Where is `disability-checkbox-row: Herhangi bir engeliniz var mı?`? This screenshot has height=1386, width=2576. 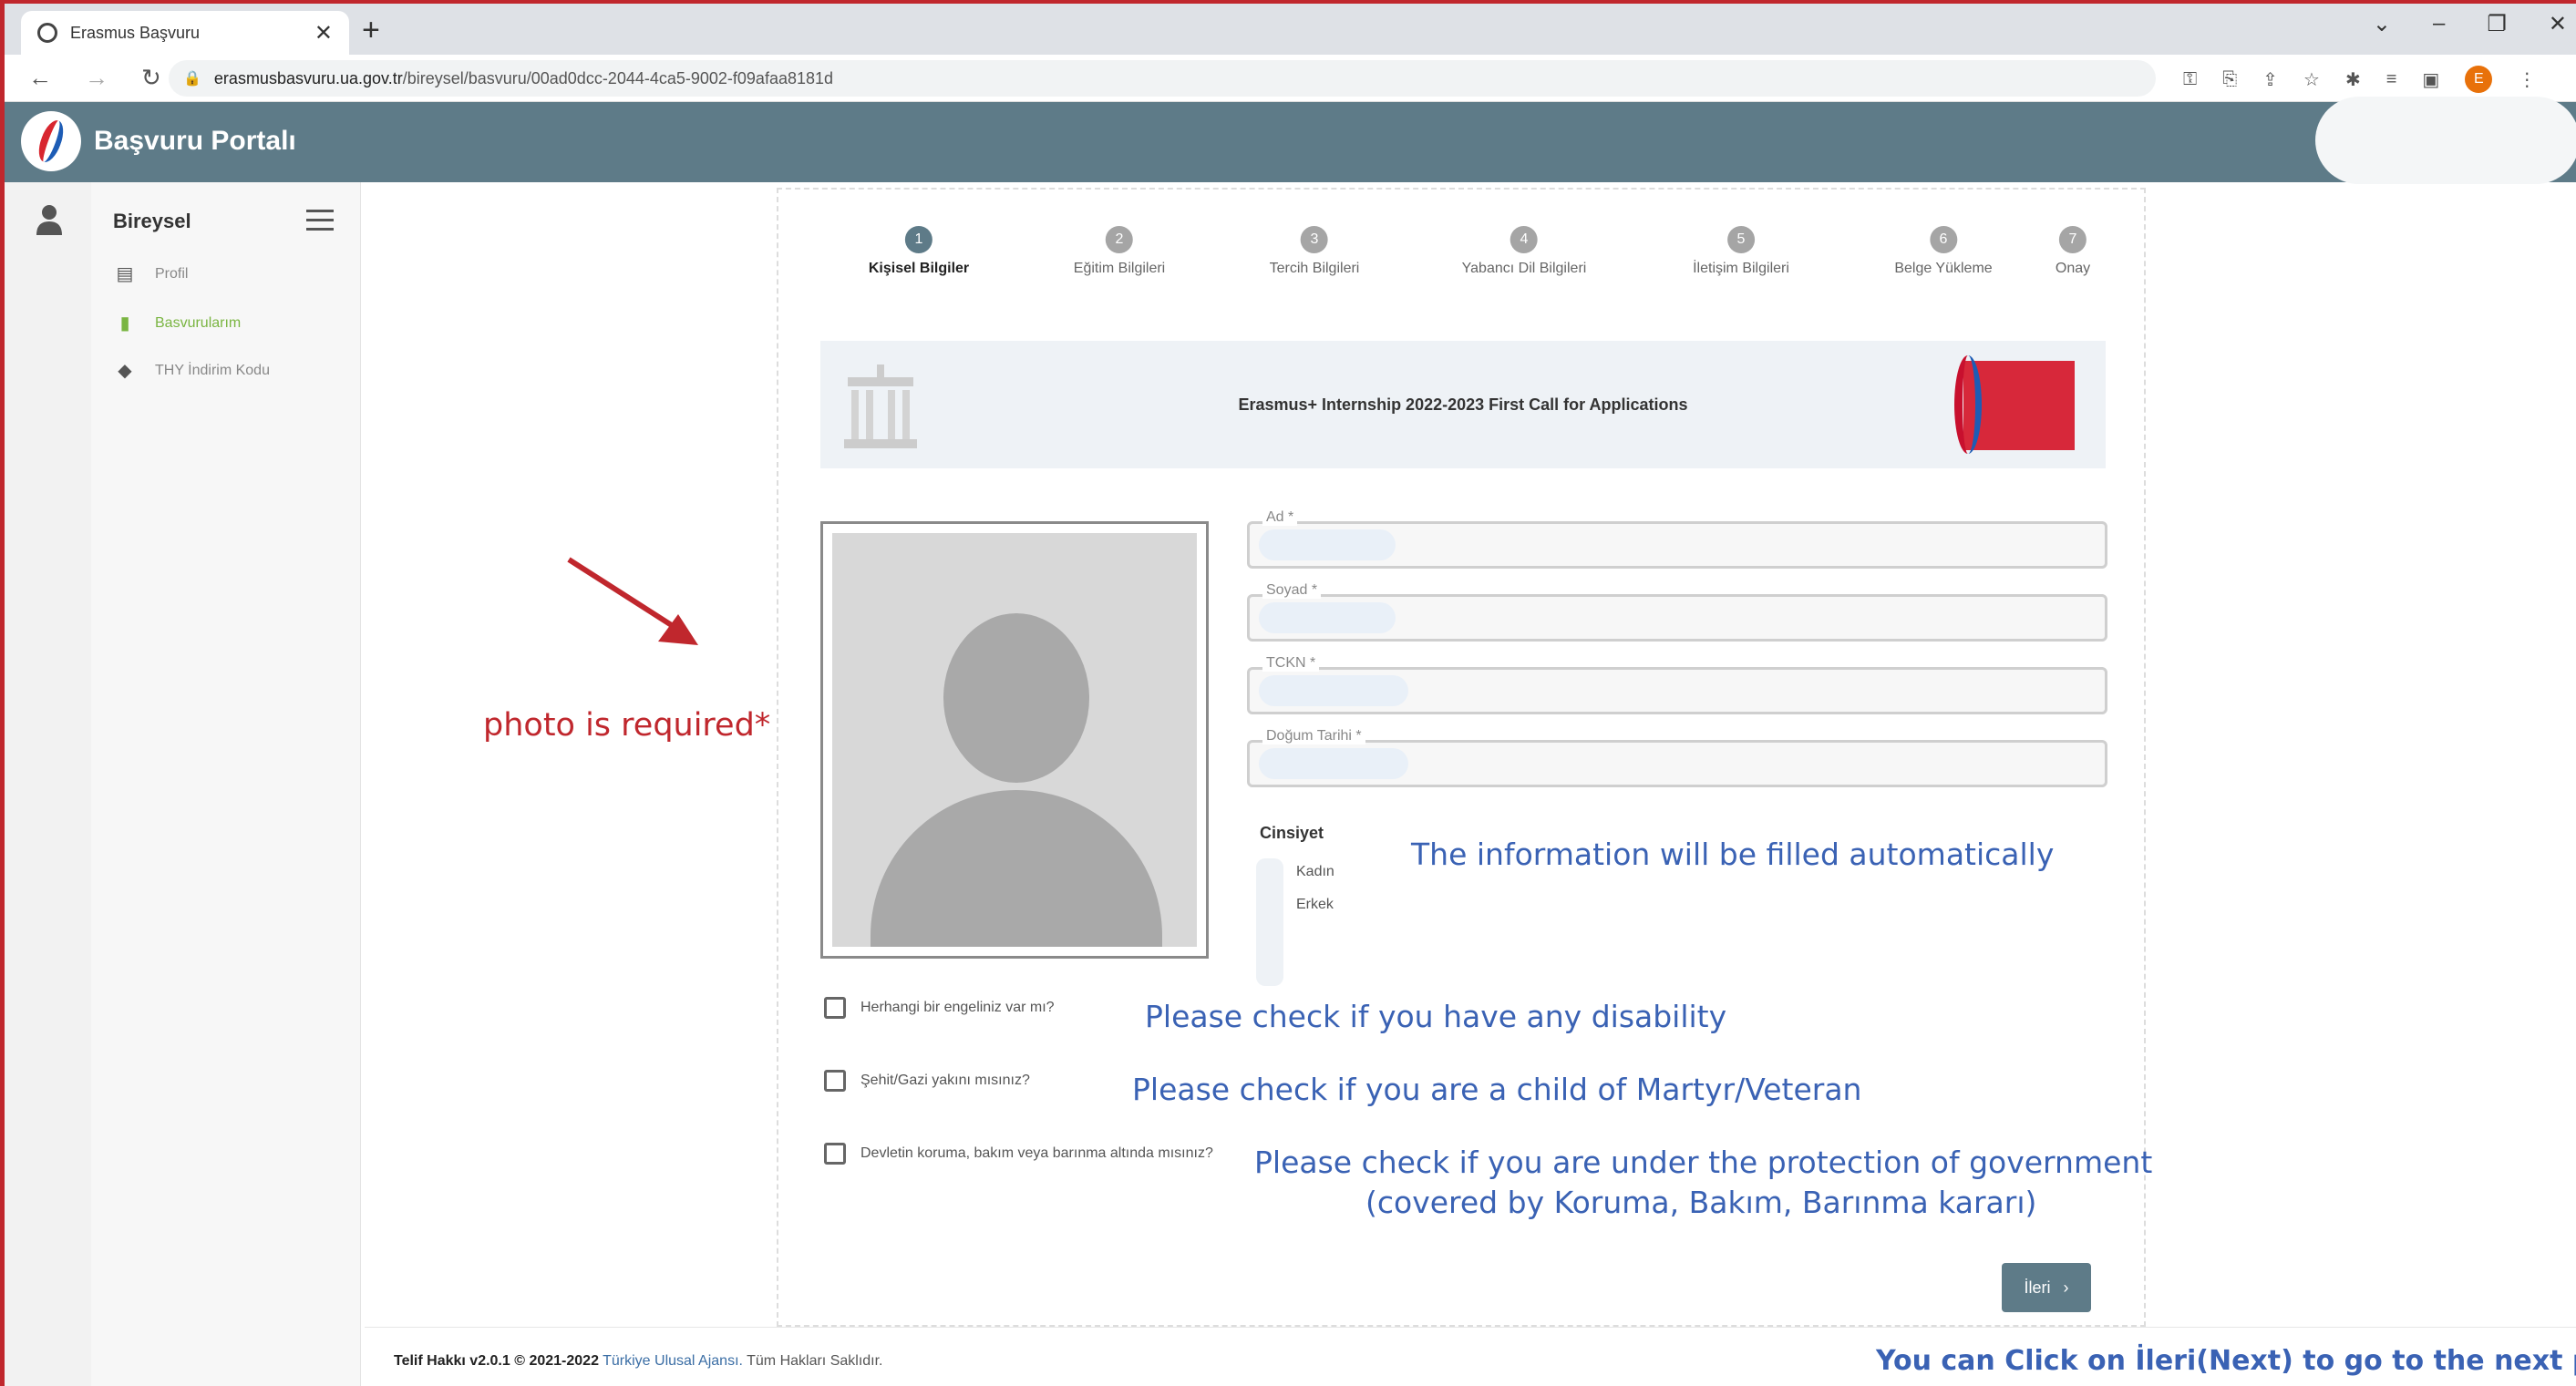
disability-checkbox-row: Herhangi bir engeliniz var mı? is located at coordinates (939, 1008).